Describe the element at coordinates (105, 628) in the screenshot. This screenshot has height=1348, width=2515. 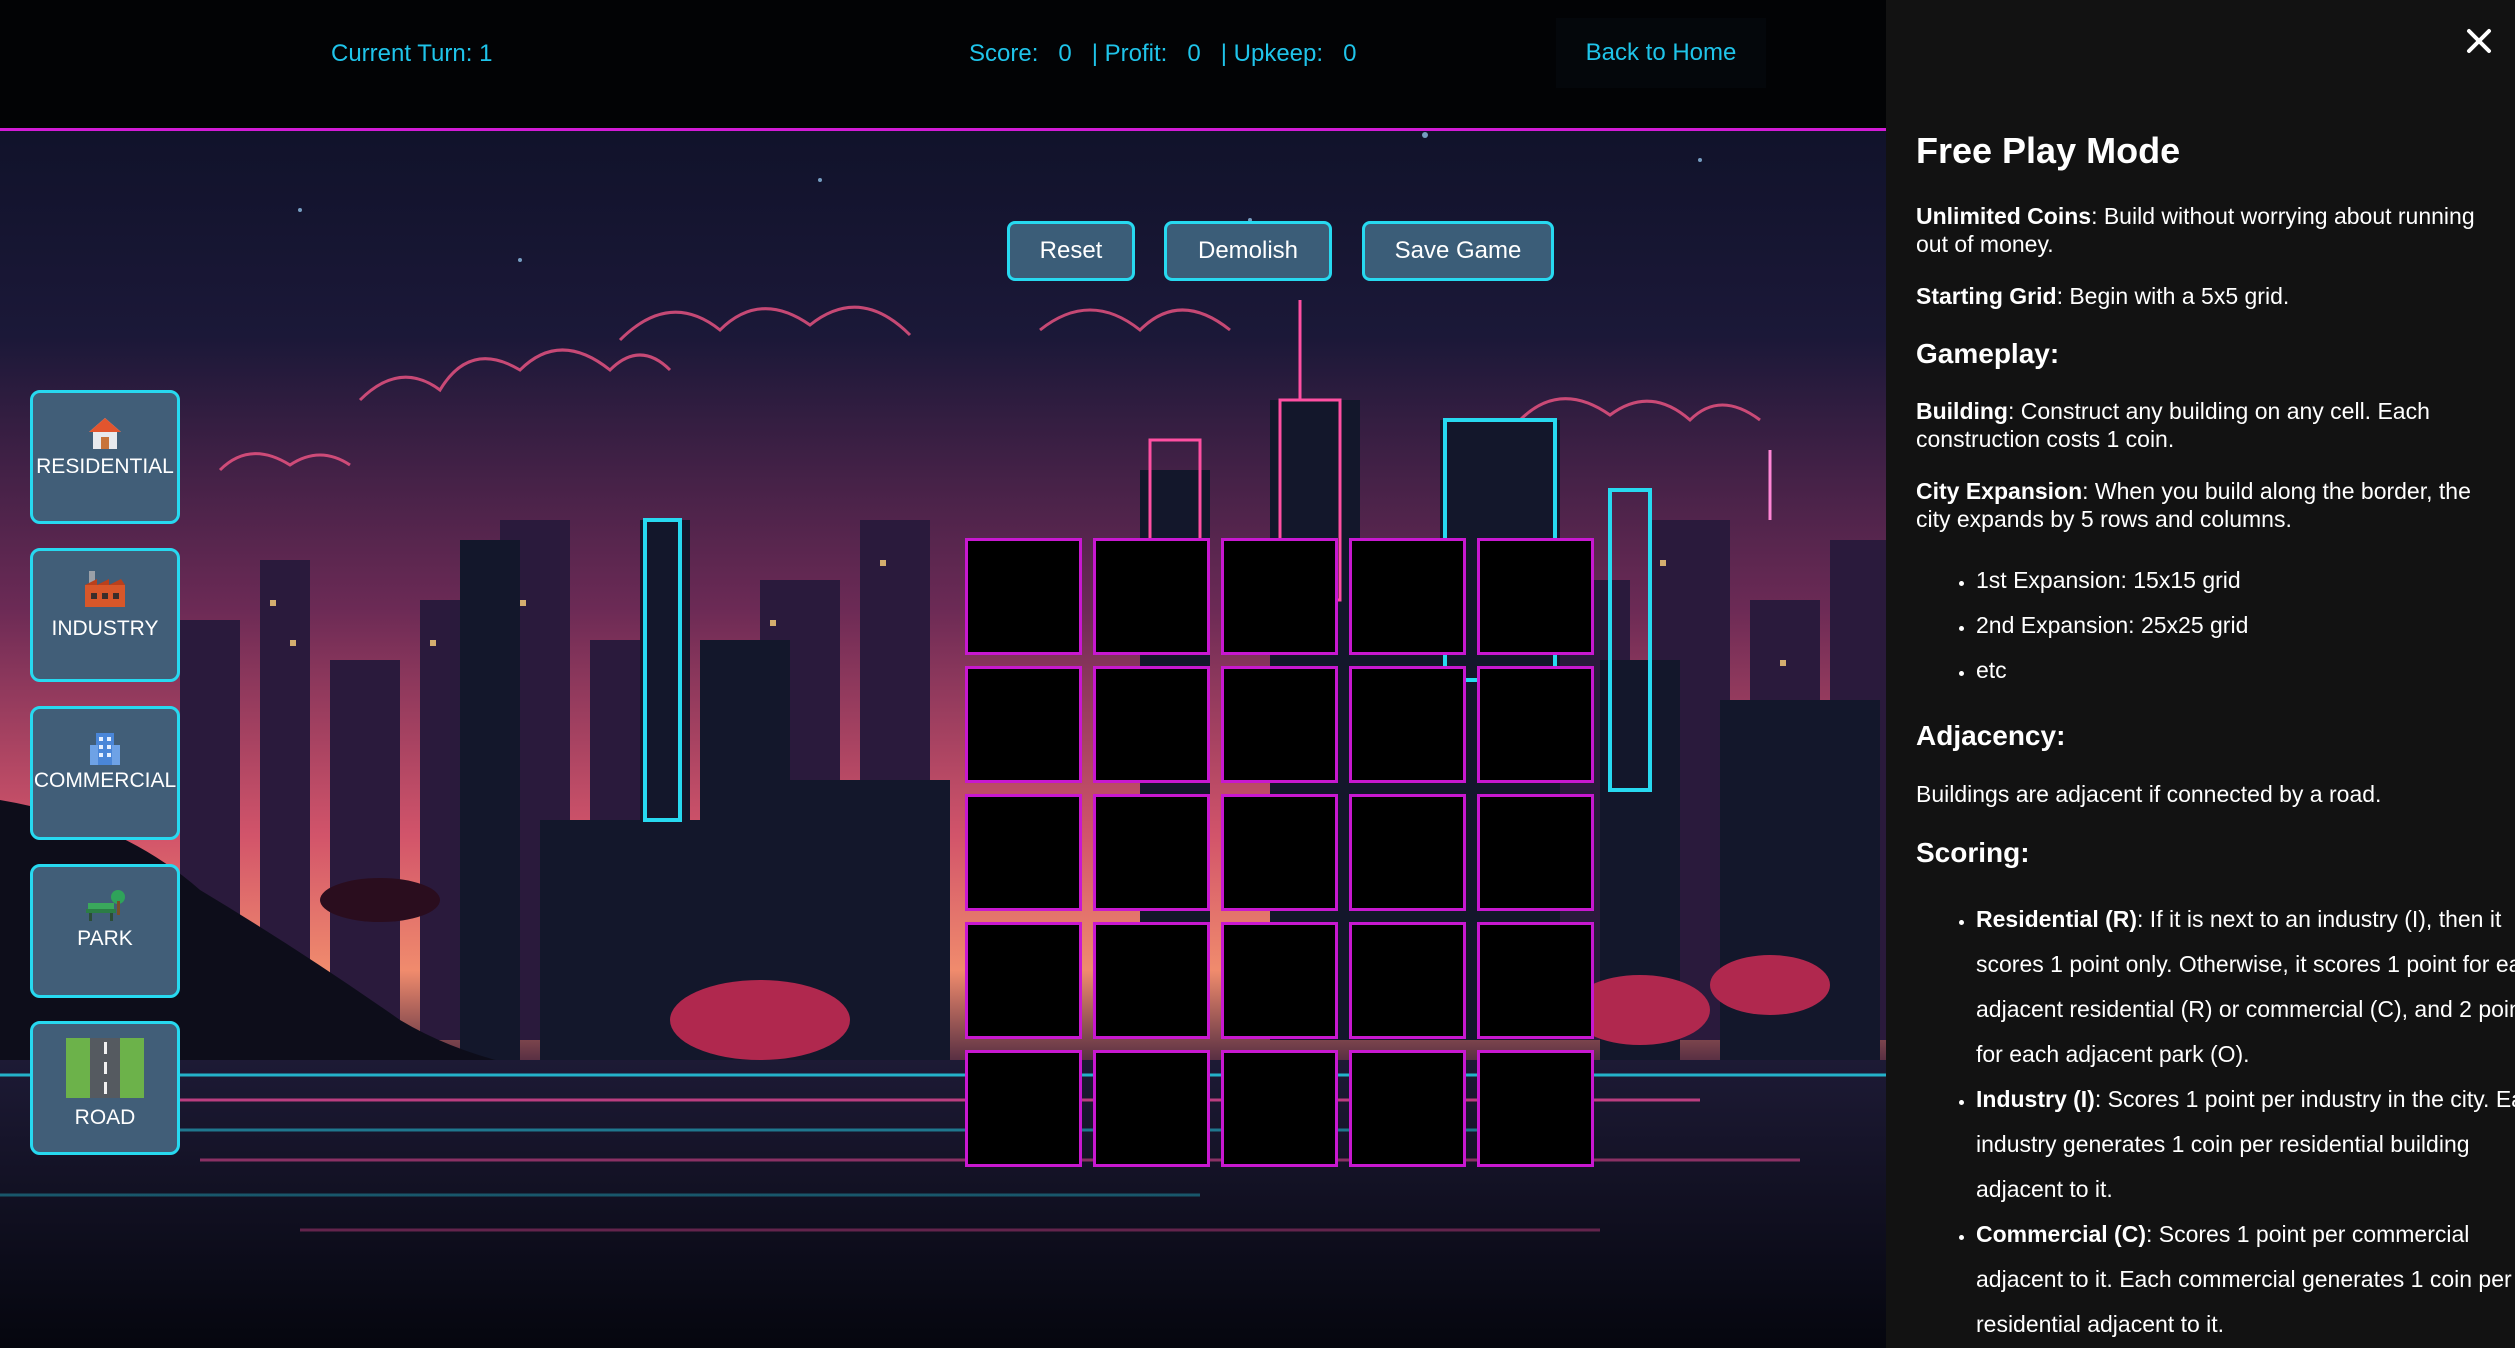
I see `industry-label: INDUSTRY` at that location.